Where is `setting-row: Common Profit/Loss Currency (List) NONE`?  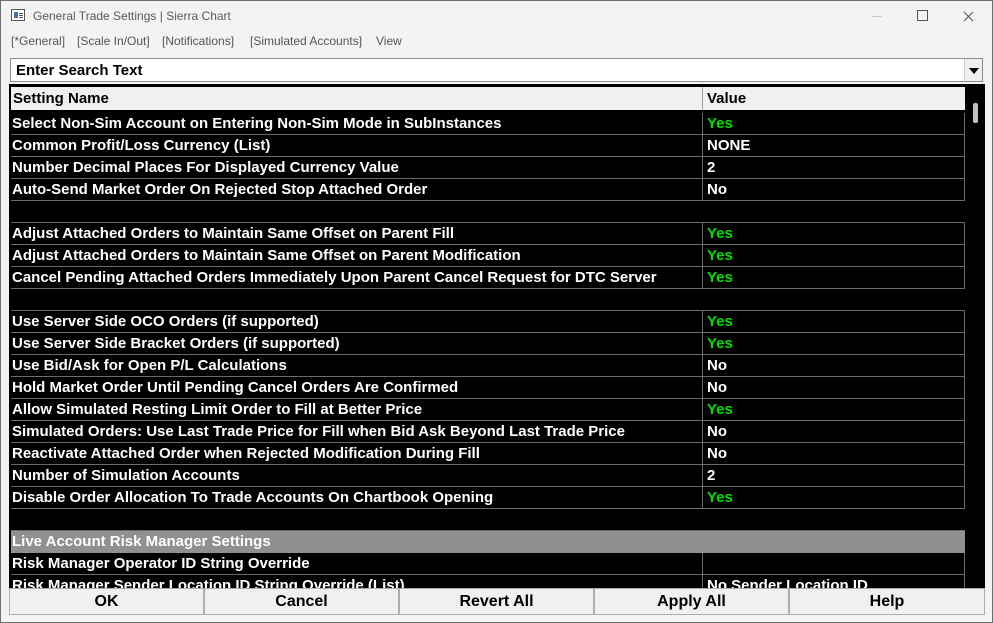
setting-row: Common Profit/Loss Currency (List) NONE is located at coordinates (488, 146).